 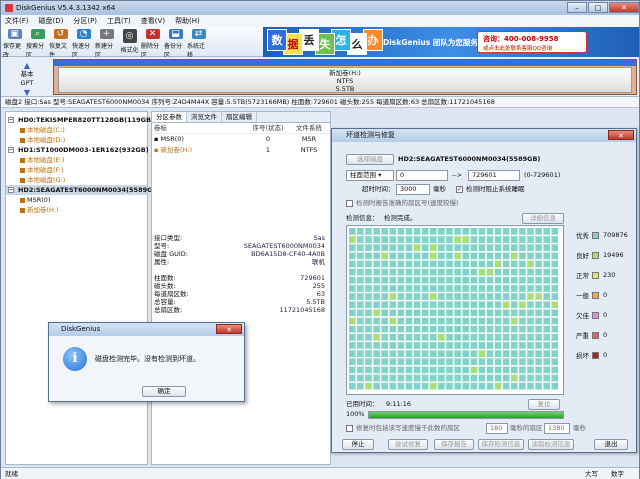 I want to click on stop-button: 停止, so click(x=358, y=444).